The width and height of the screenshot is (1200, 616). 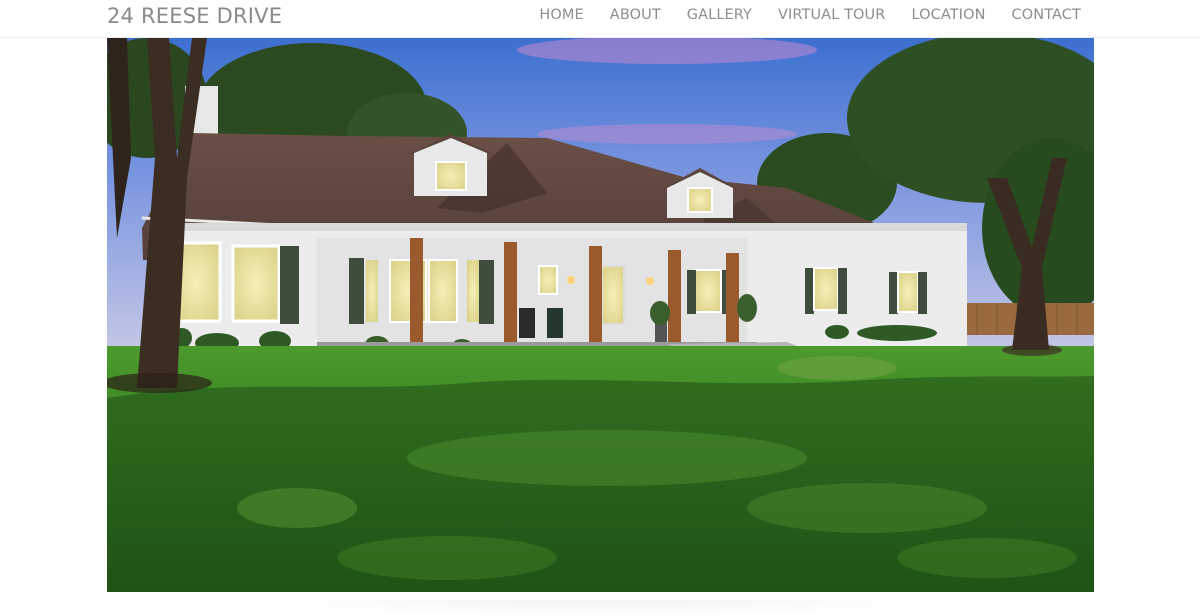 What do you see at coordinates (948, 15) in the screenshot?
I see `nav-location: LOCATION` at bounding box center [948, 15].